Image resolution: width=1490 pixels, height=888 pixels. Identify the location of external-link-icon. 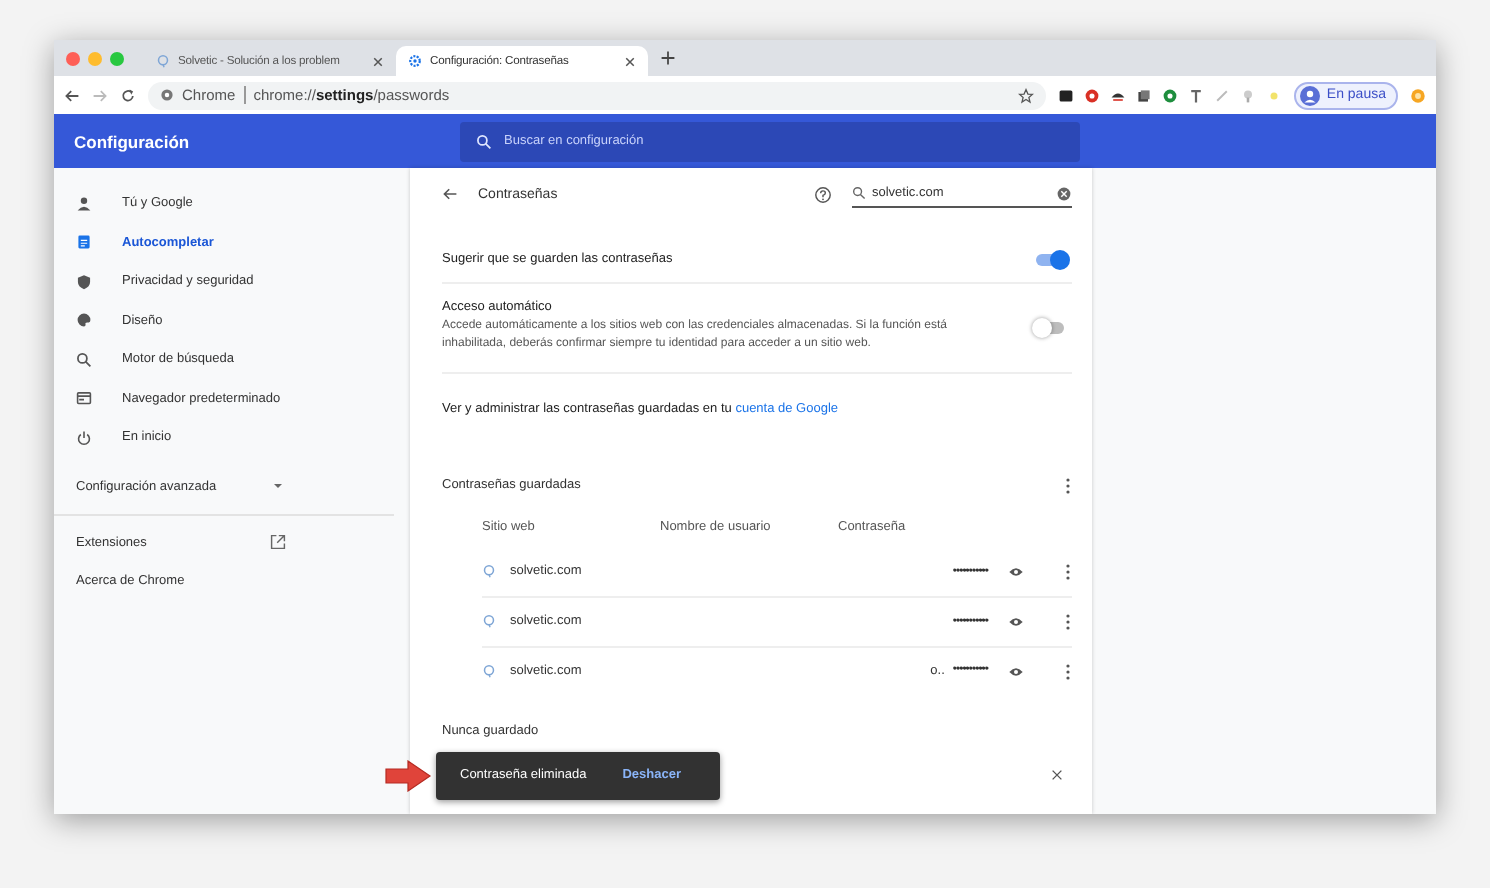
(278, 542).